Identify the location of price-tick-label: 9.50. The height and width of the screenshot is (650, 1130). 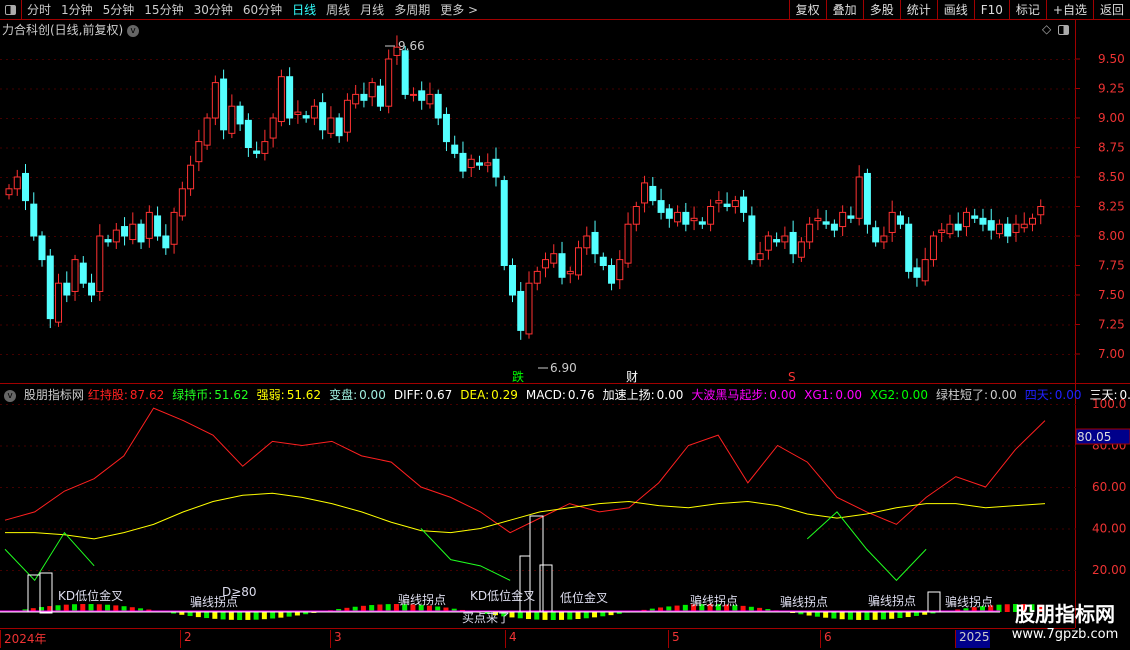
(1111, 59).